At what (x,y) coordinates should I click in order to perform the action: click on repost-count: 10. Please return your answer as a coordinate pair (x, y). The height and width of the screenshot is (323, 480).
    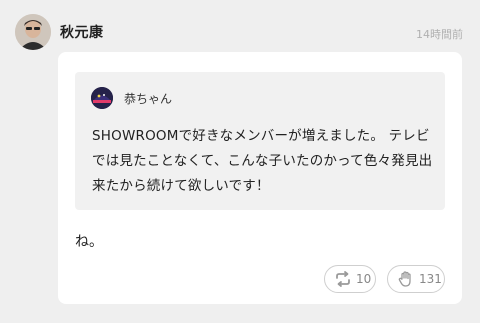
    Looking at the image, I should click on (364, 279).